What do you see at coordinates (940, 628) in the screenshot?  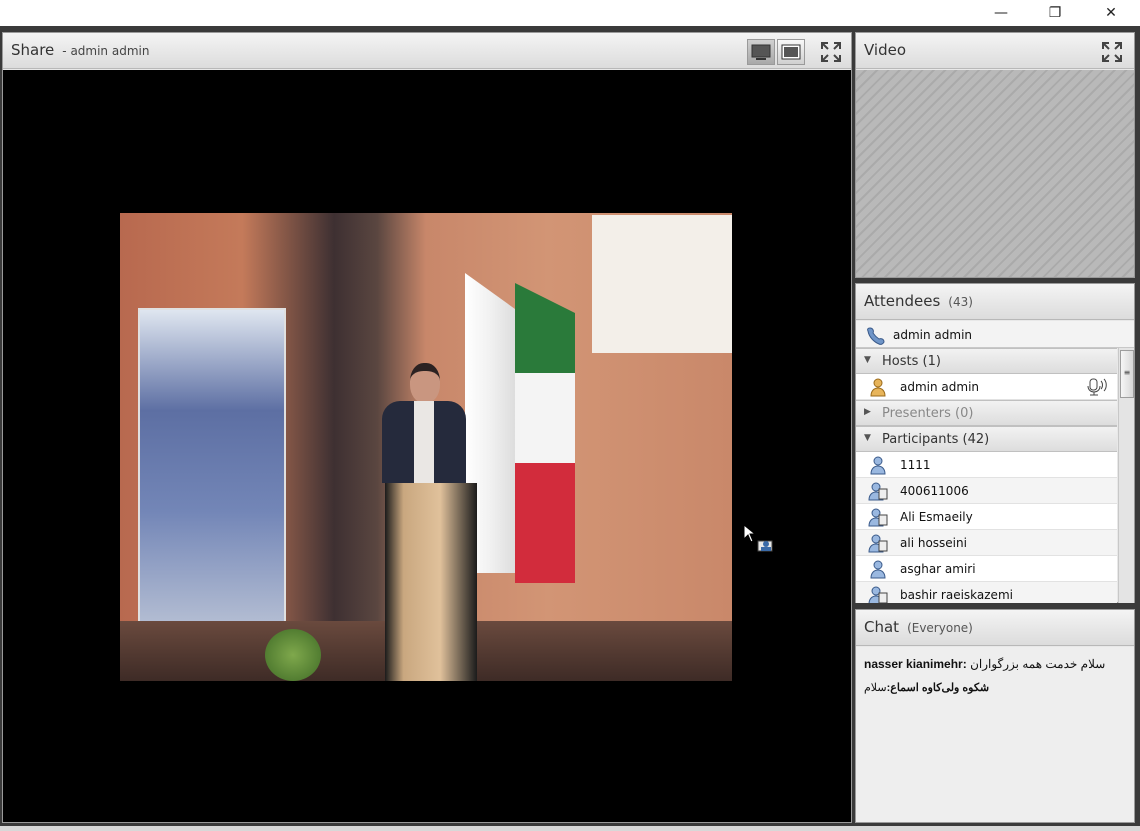 I see `chat-audience: (Everyone)` at bounding box center [940, 628].